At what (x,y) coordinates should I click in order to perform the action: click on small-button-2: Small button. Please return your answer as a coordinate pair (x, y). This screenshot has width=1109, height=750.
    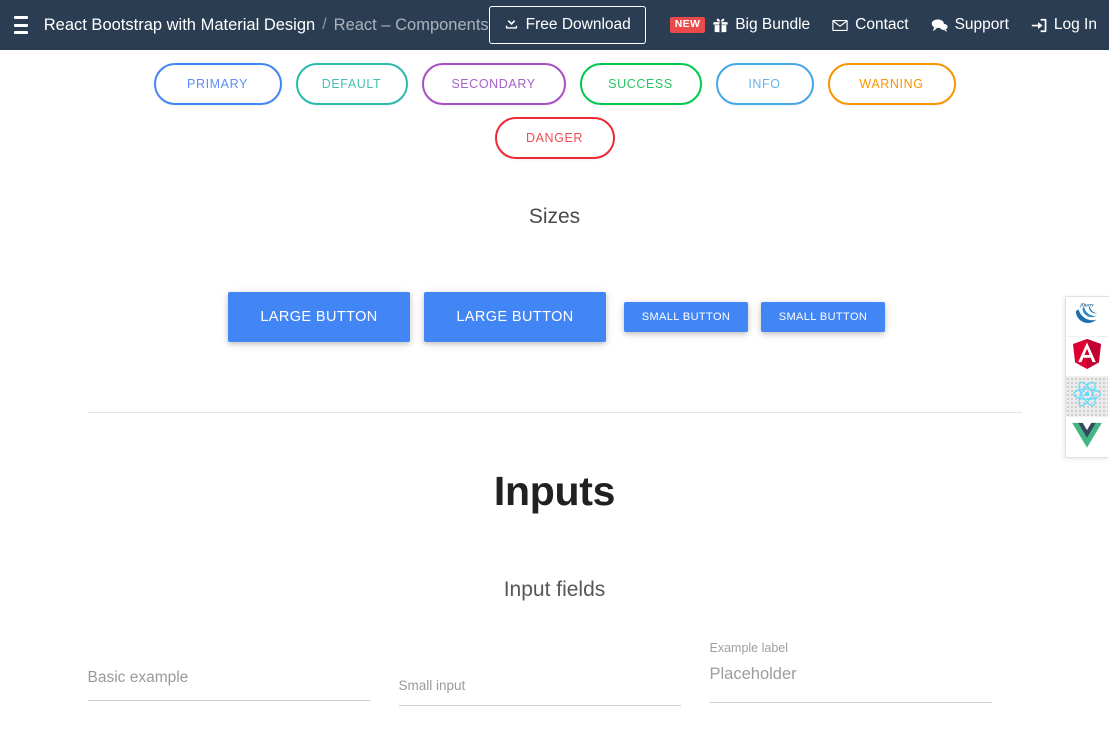
    Looking at the image, I should click on (823, 317).